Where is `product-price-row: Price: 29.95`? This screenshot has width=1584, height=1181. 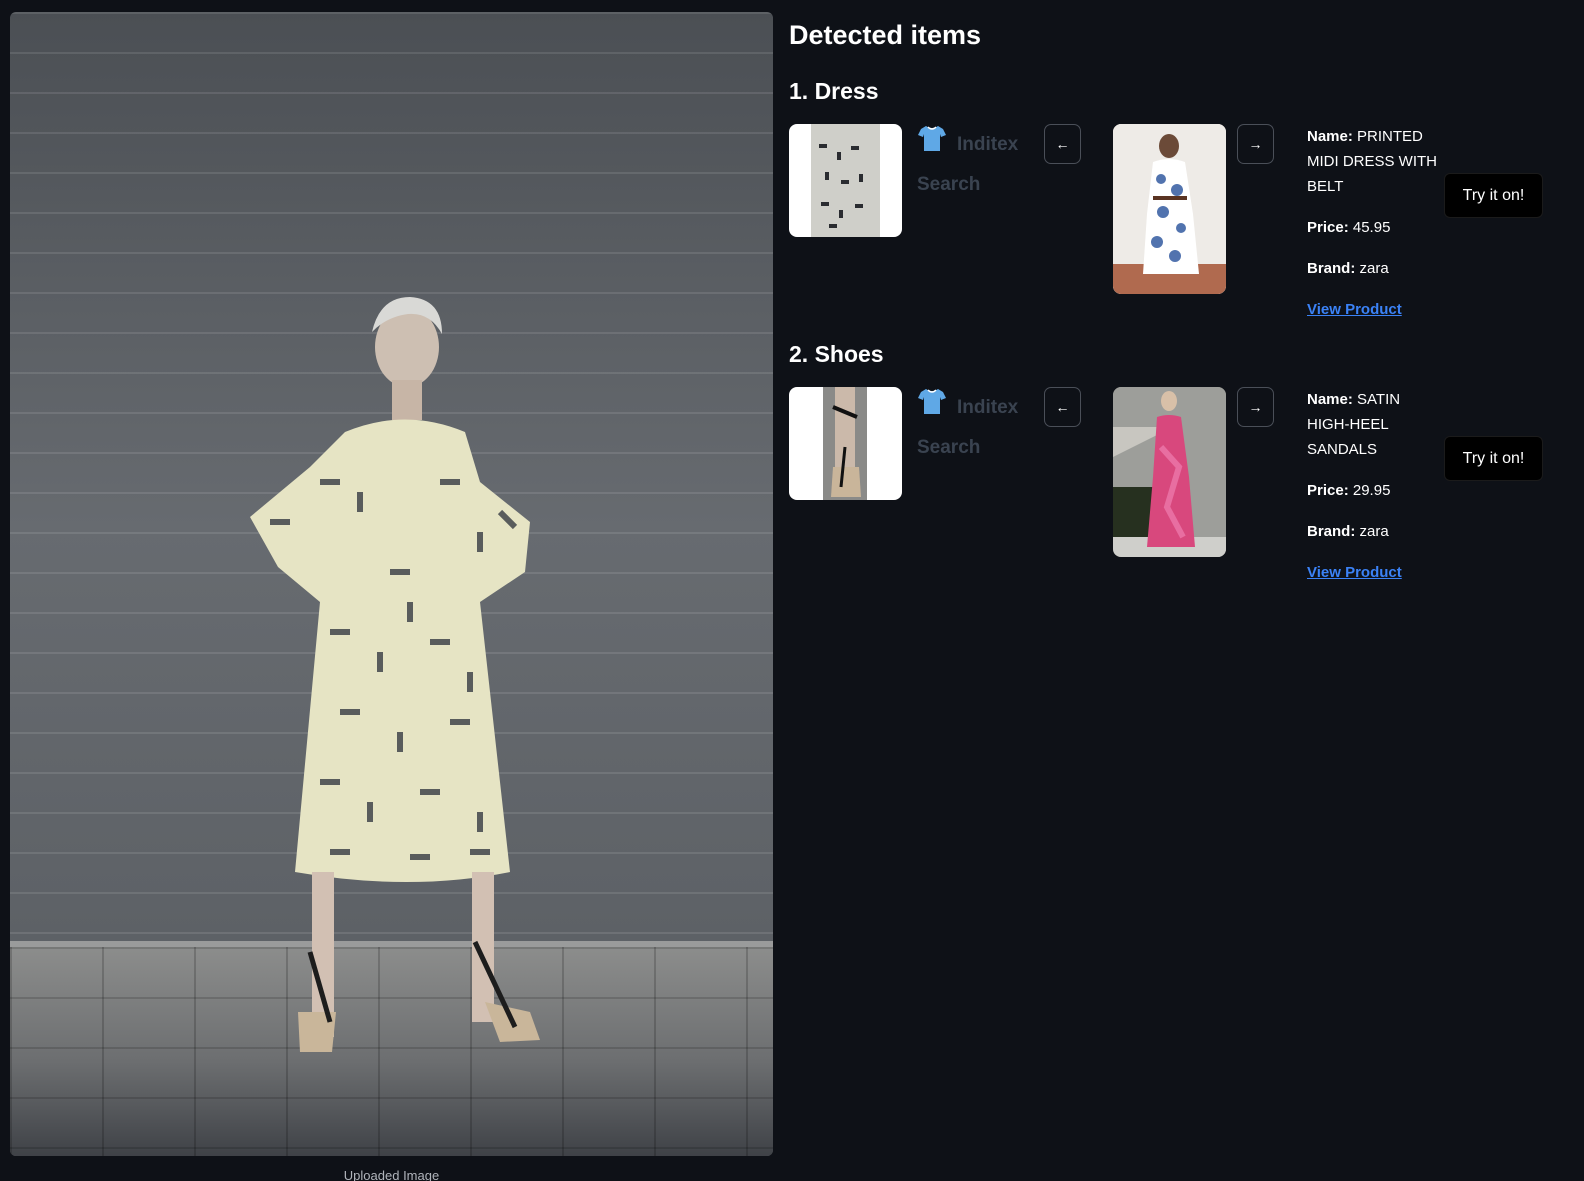 product-price-row: Price: 29.95 is located at coordinates (1372, 490).